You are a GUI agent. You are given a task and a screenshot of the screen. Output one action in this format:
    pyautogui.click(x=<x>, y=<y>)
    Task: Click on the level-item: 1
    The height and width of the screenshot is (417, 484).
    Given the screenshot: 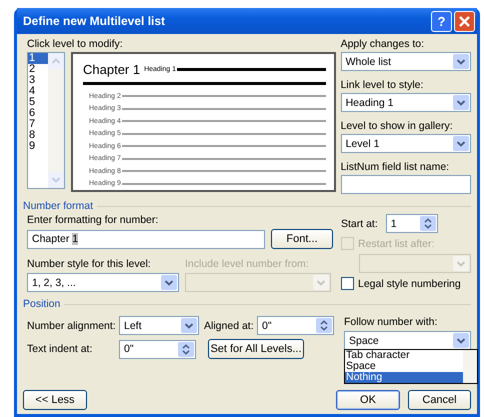 What is the action you would take?
    pyautogui.click(x=38, y=58)
    